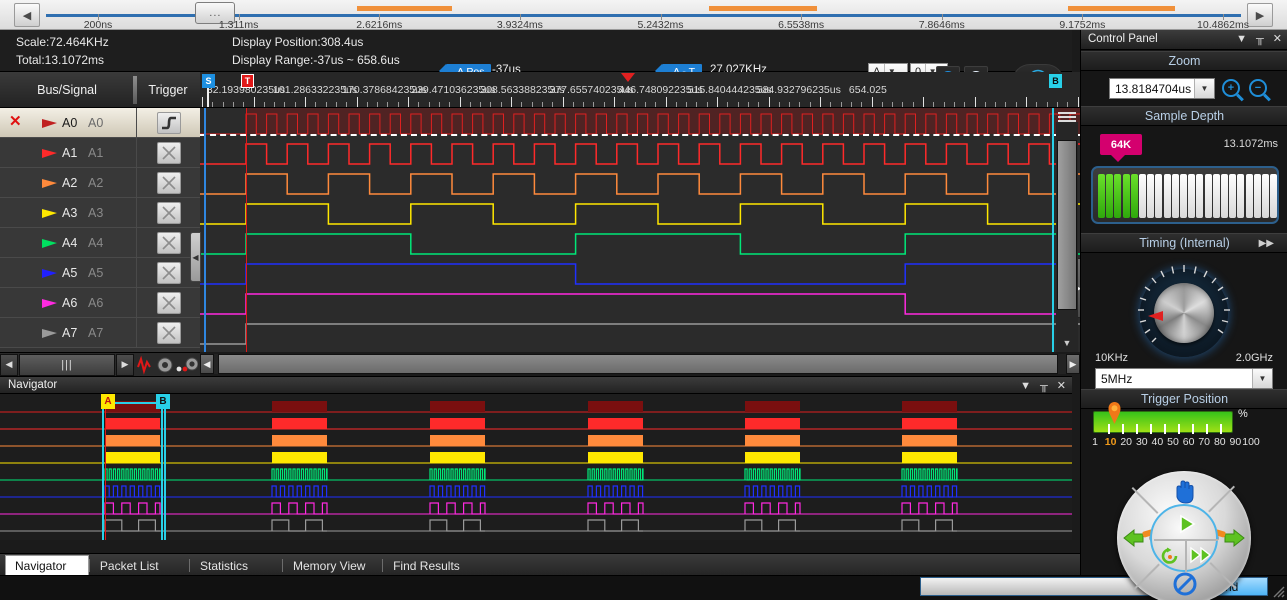 This screenshot has width=1287, height=600. Describe the element at coordinates (140, 565) in the screenshot. I see `tab-packet-list: Packet List` at that location.